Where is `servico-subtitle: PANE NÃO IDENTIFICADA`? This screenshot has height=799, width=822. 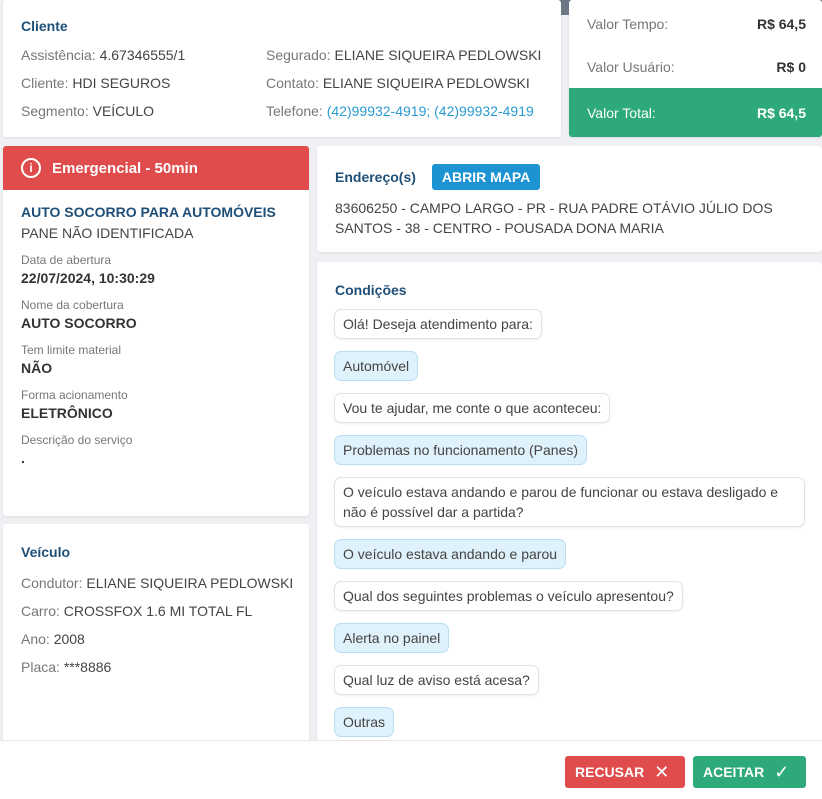 servico-subtitle: PANE NÃO IDENTIFICADA is located at coordinates (107, 233).